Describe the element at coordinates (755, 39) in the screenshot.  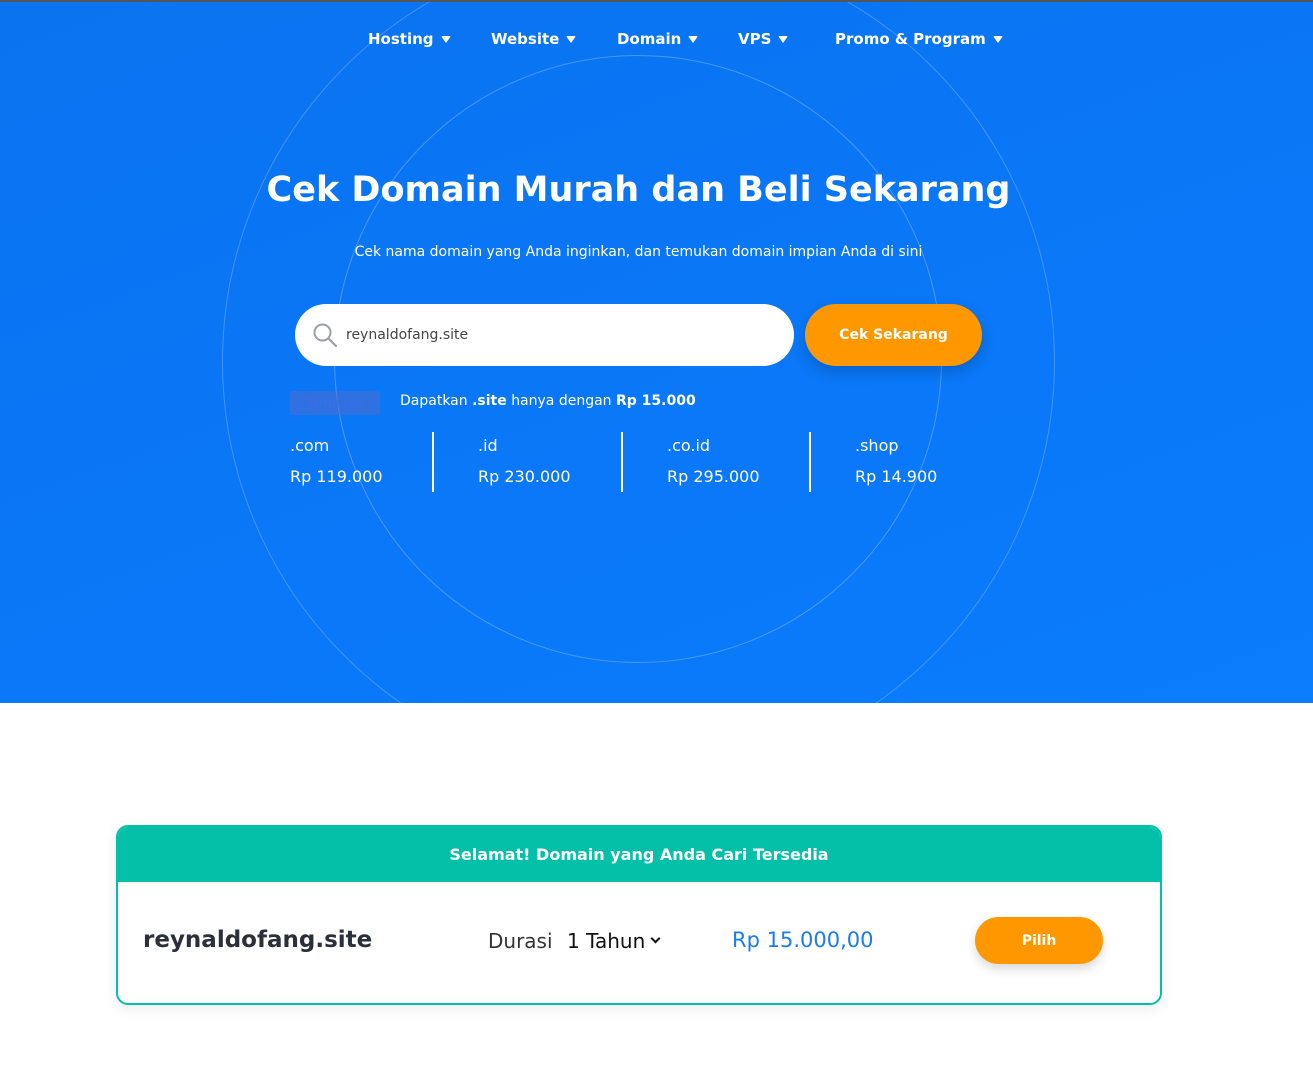
I see `nav-item-label: VPS` at that location.